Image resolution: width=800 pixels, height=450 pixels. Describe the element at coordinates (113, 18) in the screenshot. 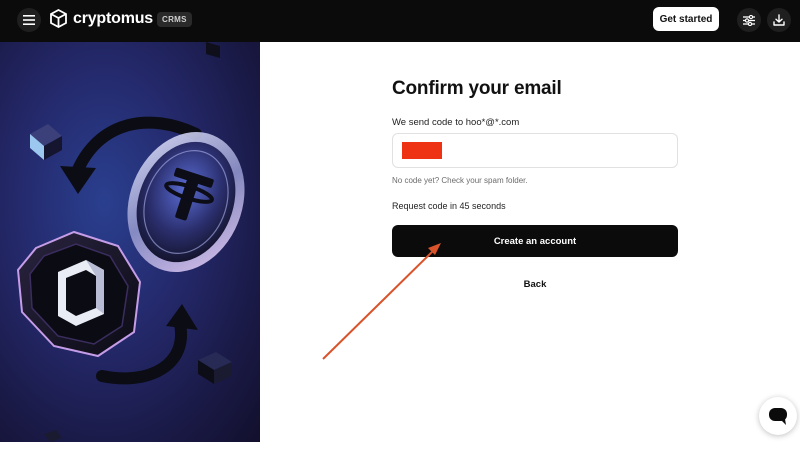

I see `brand-name: cryptomus` at that location.